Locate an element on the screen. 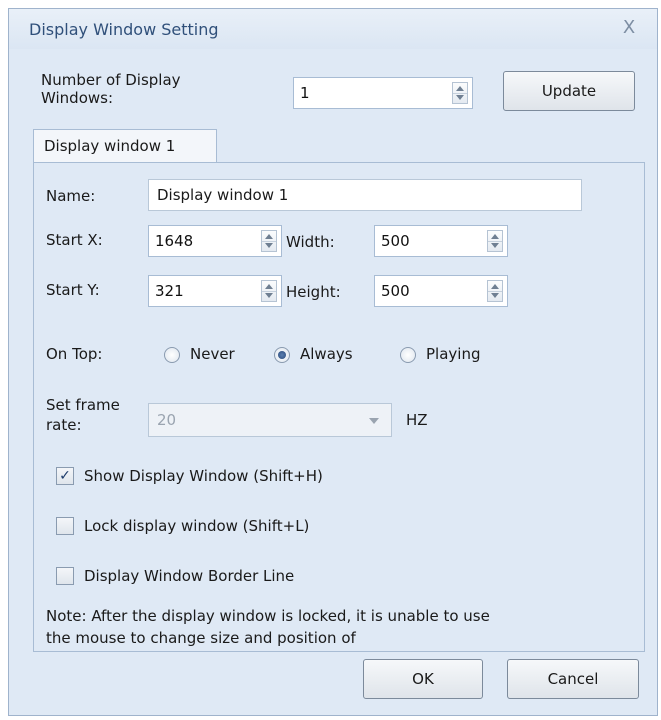 The width and height of the screenshot is (661, 720). window-count-value: 1 is located at coordinates (305, 93).